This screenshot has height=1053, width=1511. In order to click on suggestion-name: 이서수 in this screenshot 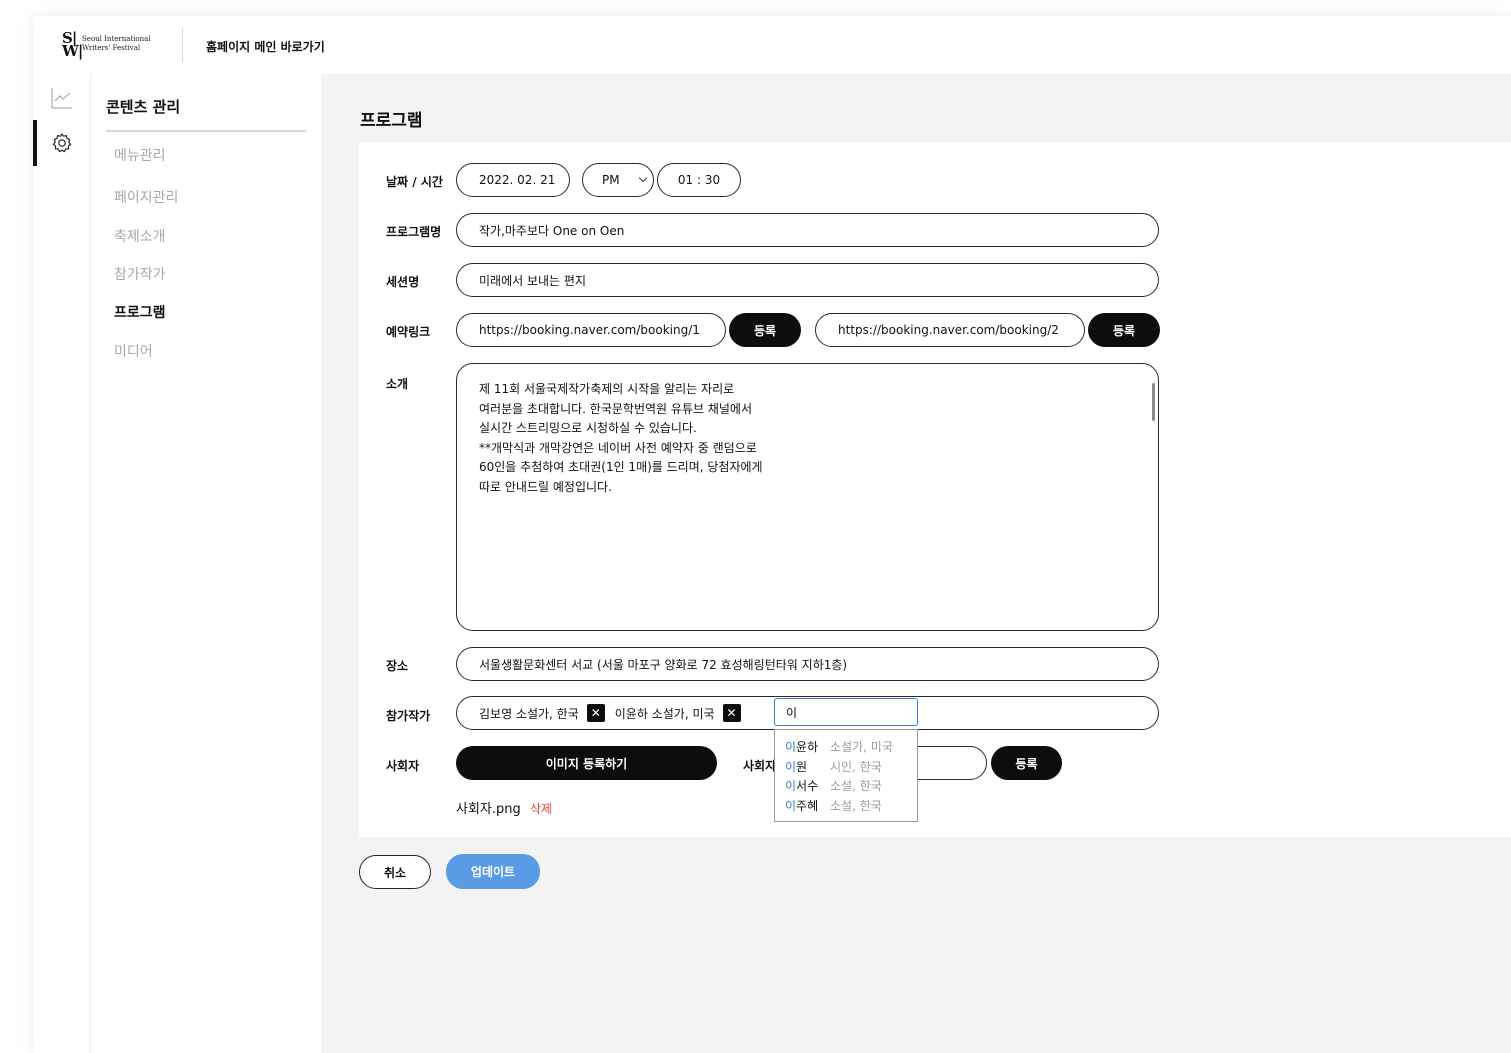, I will do `click(807, 785)`.